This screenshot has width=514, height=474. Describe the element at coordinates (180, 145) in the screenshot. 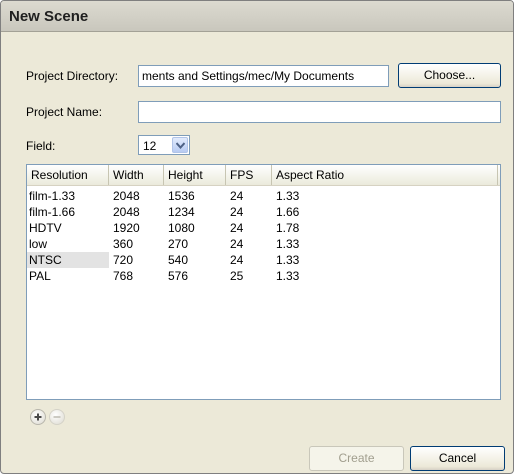

I see `chevron-down-icon` at that location.